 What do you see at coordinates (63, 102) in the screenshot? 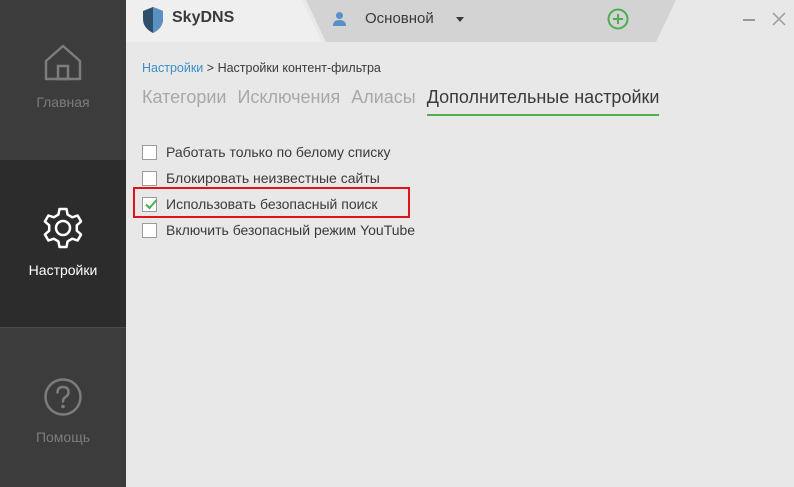
I see `sidebar-item-label: Главная` at bounding box center [63, 102].